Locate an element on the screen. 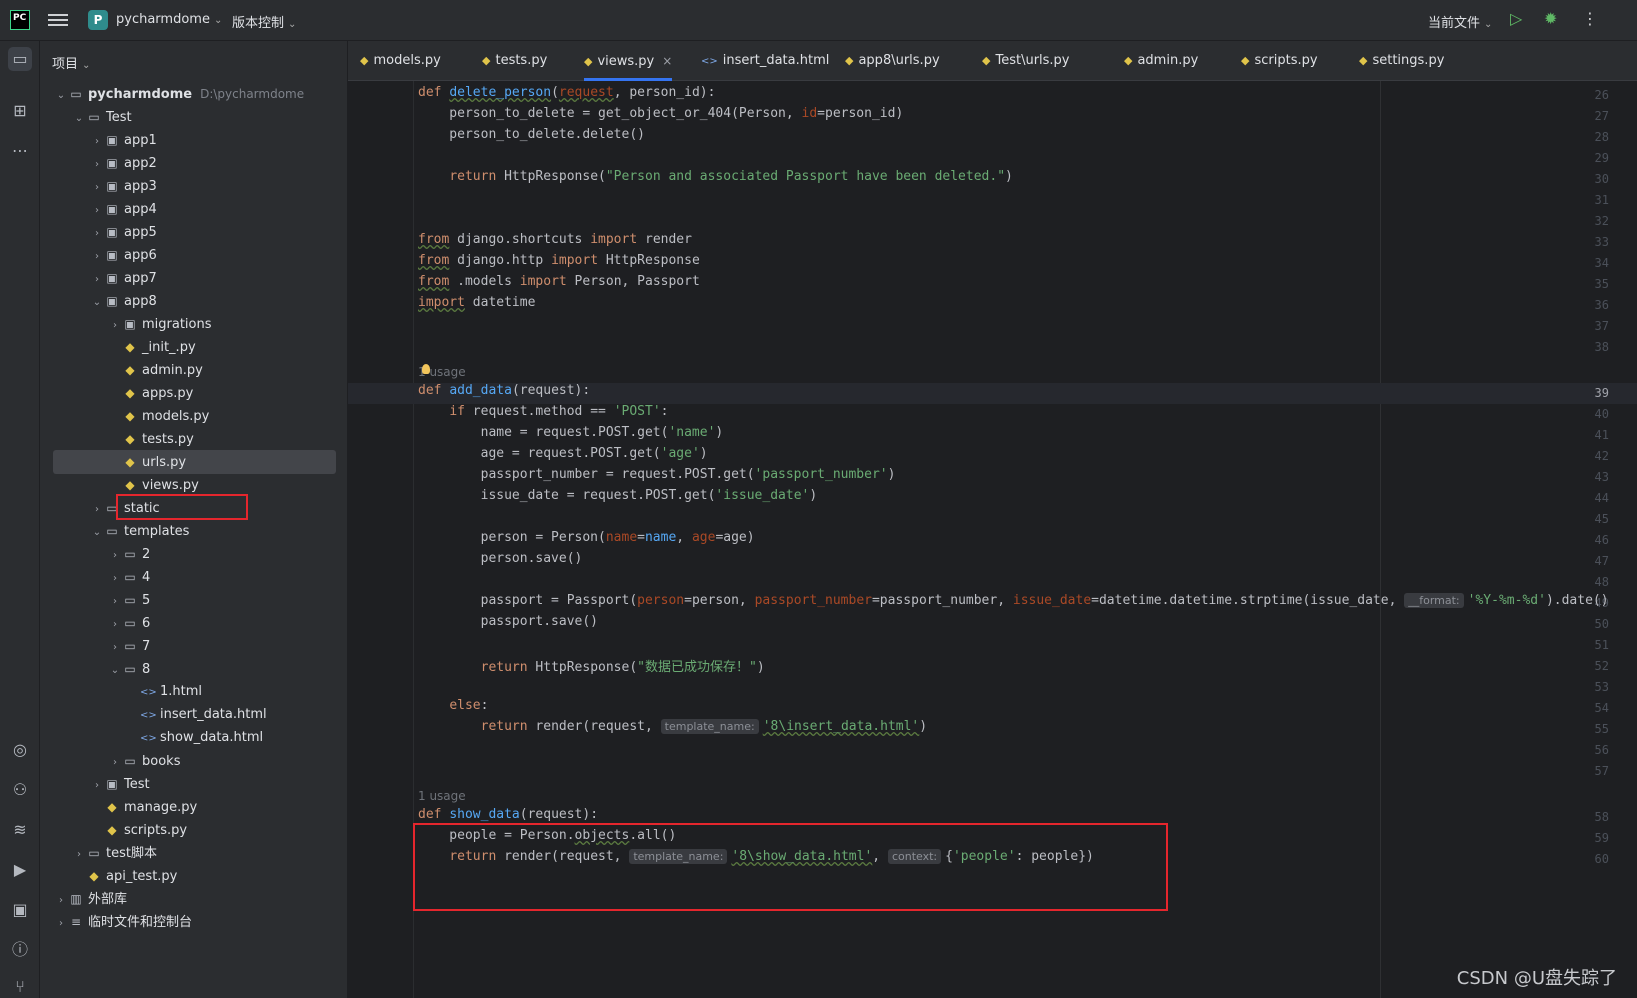  code-line: return HttpResponse("数据已成功保存！") is located at coordinates (591, 666).